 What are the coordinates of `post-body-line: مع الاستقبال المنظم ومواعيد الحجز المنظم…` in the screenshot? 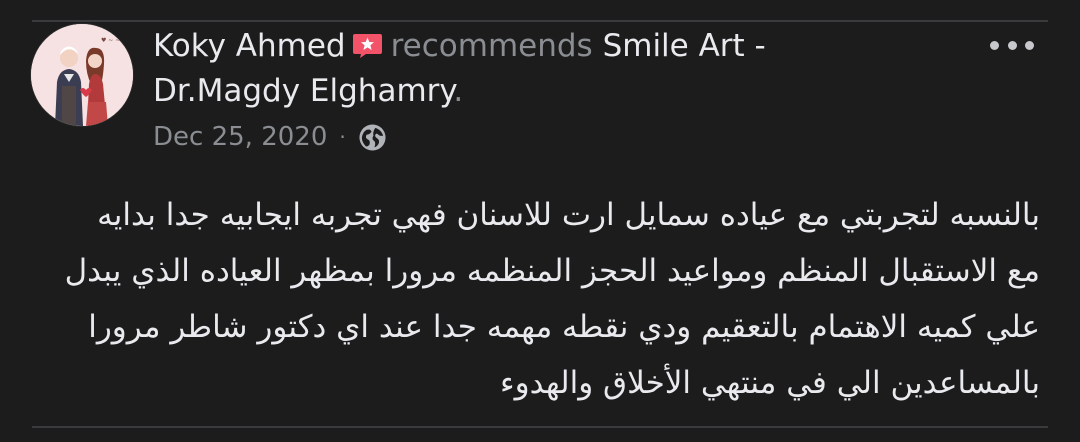 It's located at (552, 271).